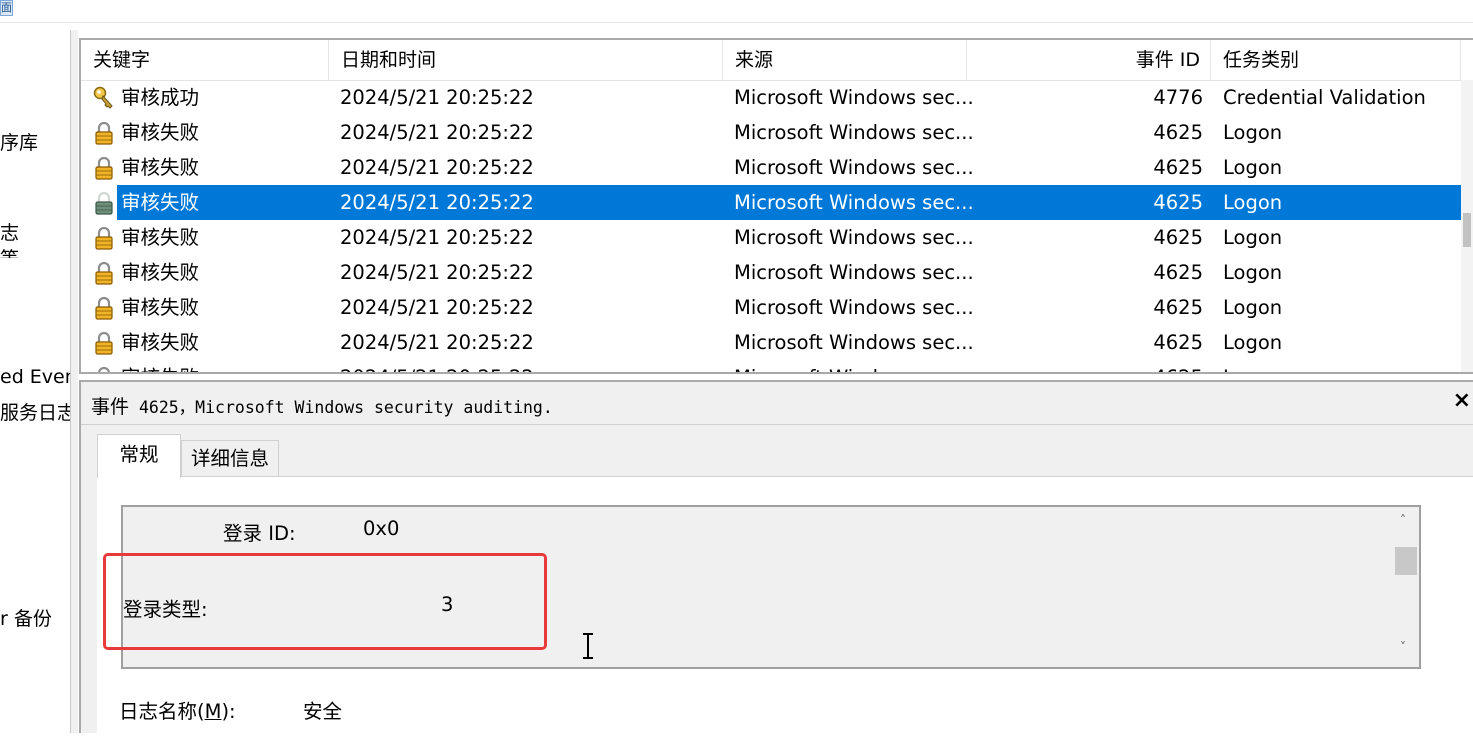 The width and height of the screenshot is (1473, 736). I want to click on tab-general: 常规, so click(139, 456).